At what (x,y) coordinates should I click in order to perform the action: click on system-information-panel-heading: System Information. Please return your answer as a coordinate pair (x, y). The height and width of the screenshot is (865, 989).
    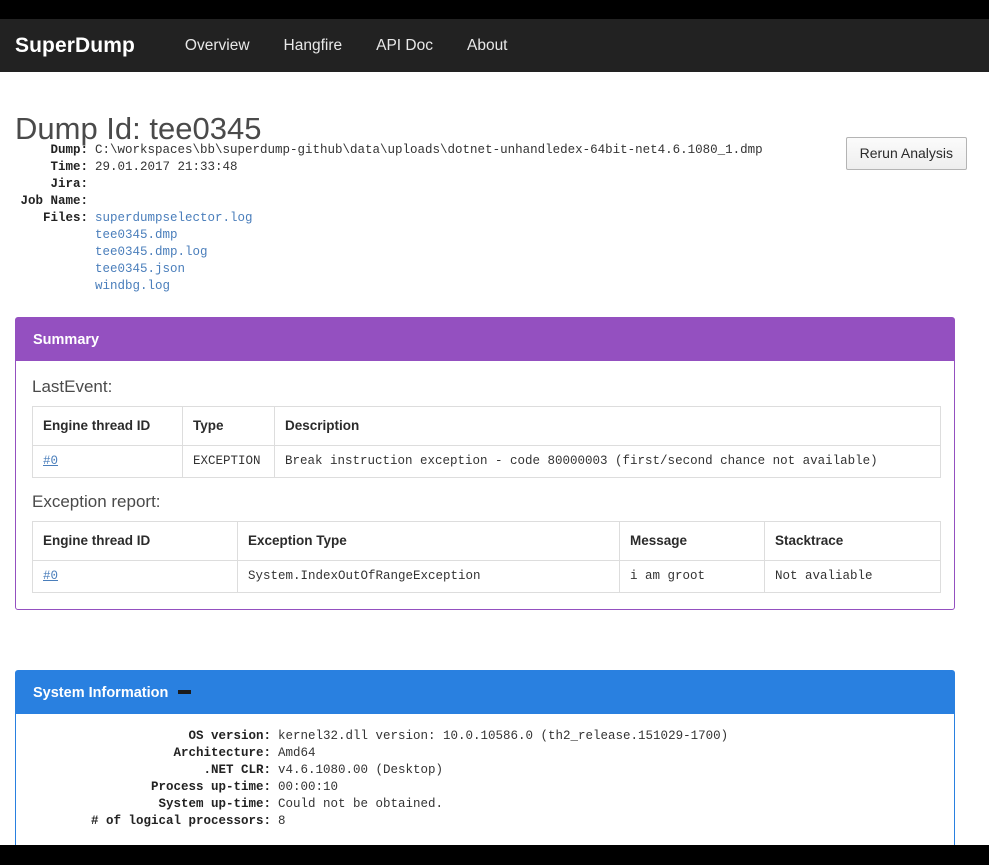
    Looking at the image, I should click on (485, 692).